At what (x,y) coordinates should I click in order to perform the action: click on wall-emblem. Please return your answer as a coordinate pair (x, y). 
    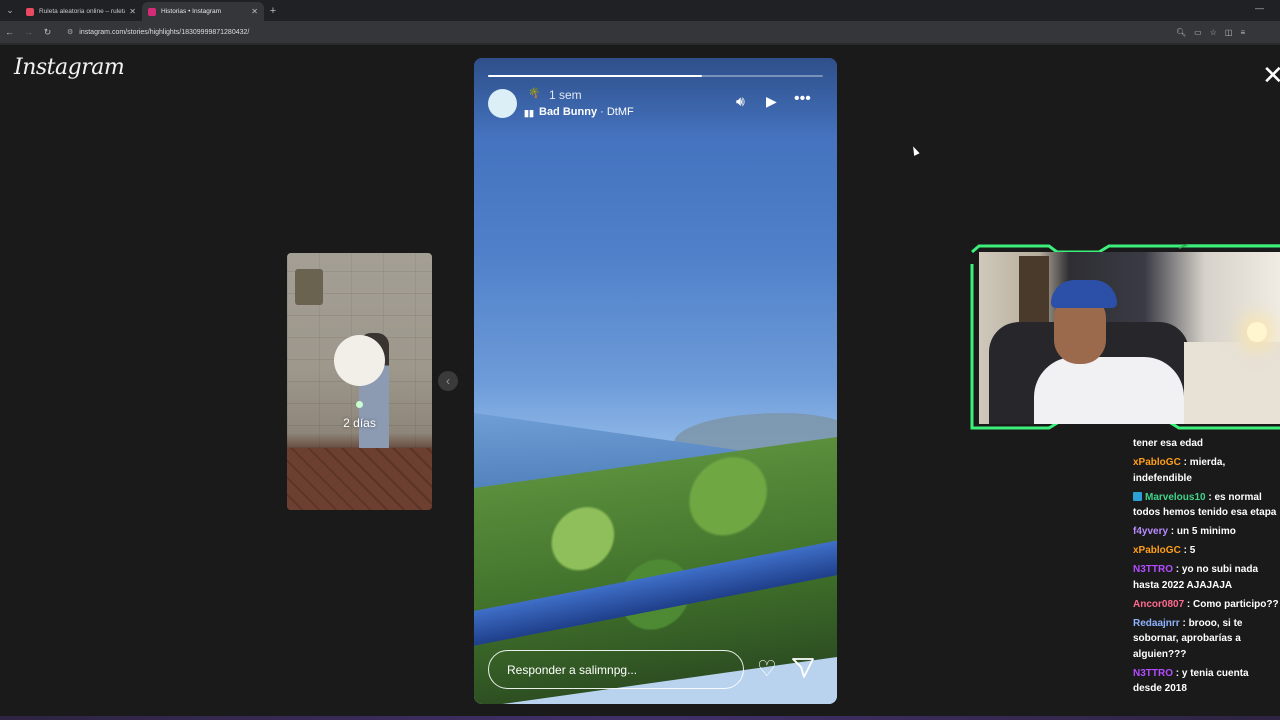
    Looking at the image, I should click on (309, 287).